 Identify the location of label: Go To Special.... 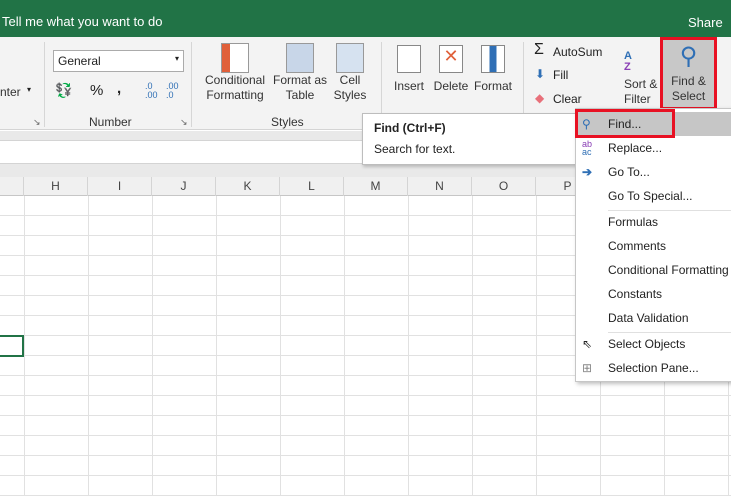
(650, 196).